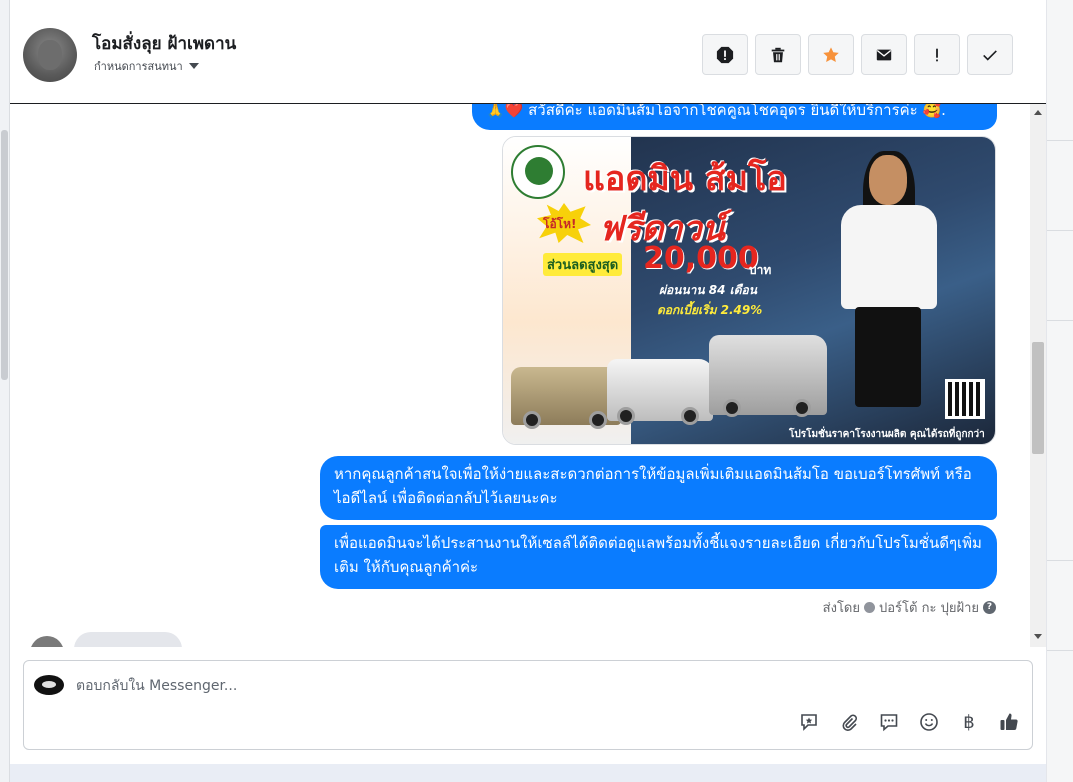 This screenshot has width=1073, height=782. I want to click on star-button, so click(831, 54).